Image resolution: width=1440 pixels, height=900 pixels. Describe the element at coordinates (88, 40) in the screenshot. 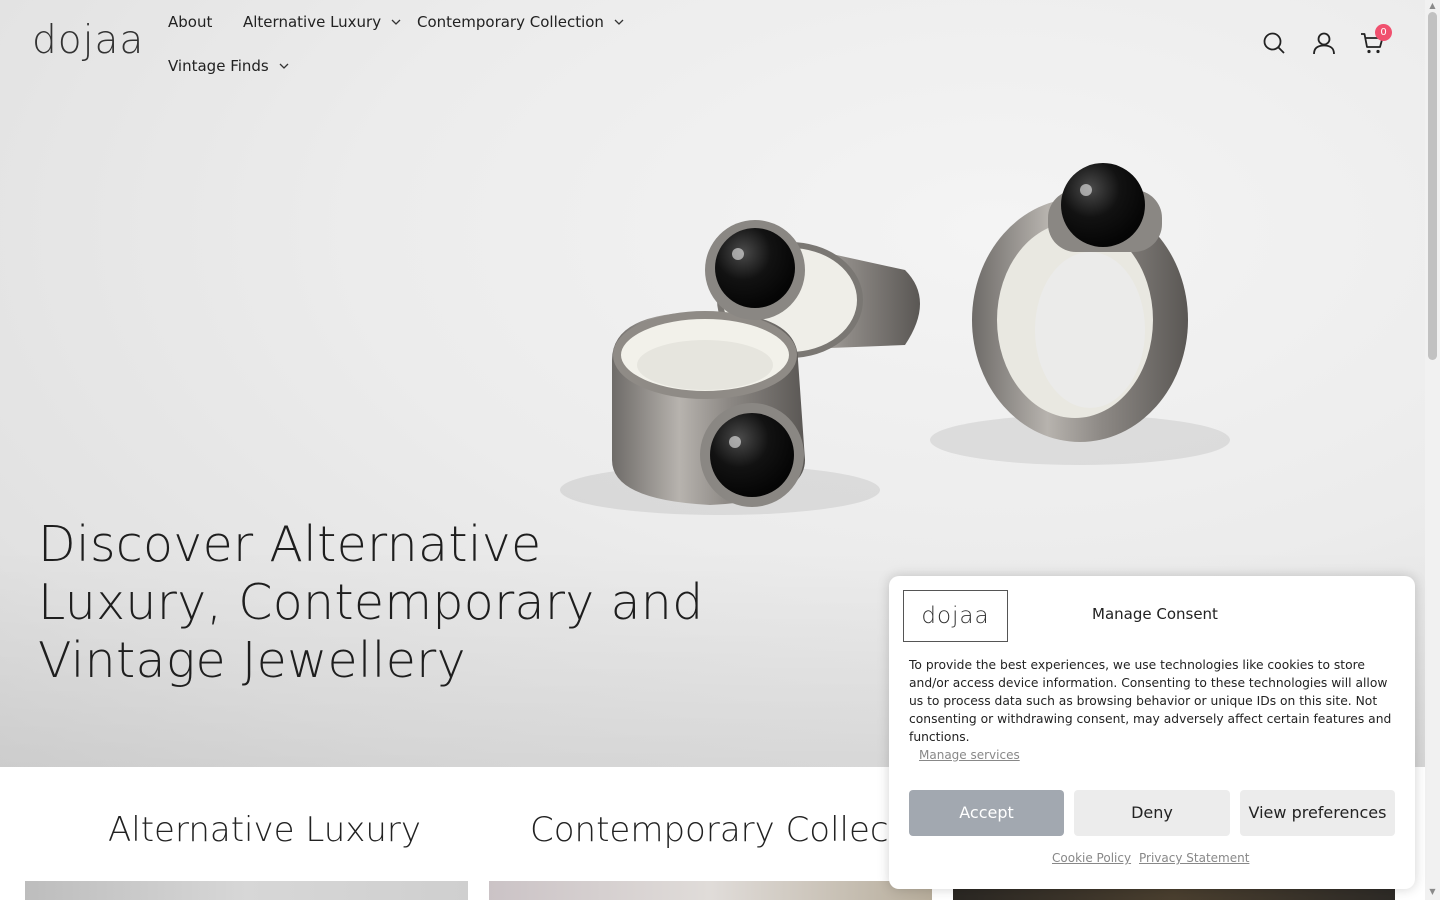

I see `site-logo: dojaa` at that location.